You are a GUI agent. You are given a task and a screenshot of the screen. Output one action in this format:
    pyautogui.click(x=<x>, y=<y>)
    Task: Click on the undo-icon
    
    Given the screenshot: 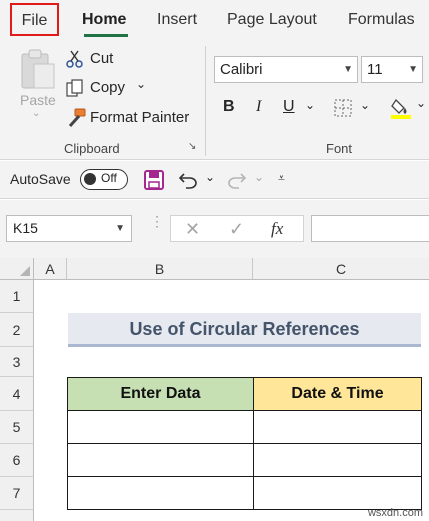 What is the action you would take?
    pyautogui.click(x=188, y=180)
    